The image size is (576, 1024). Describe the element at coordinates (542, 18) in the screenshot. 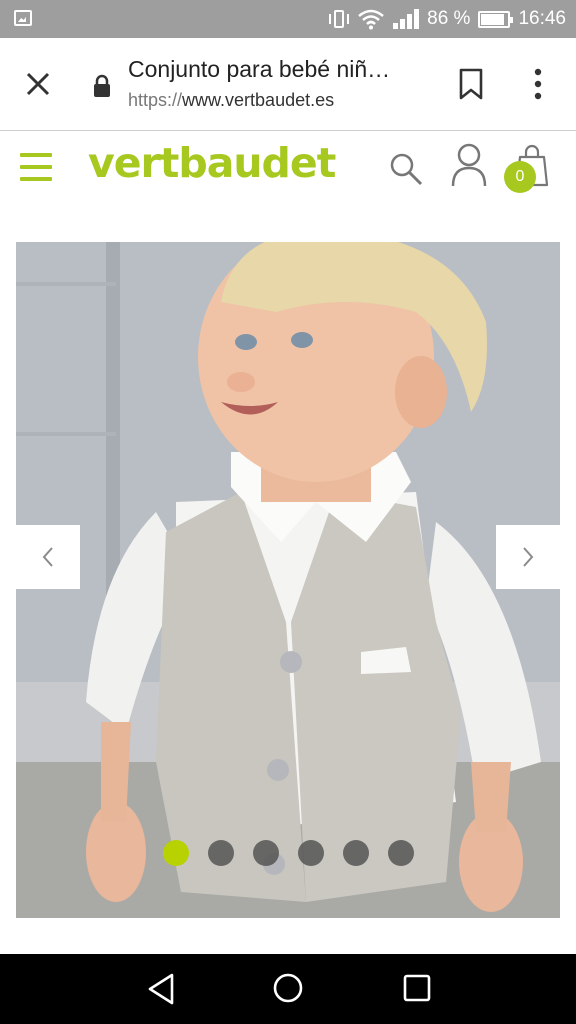

I see `clock: 16:46` at that location.